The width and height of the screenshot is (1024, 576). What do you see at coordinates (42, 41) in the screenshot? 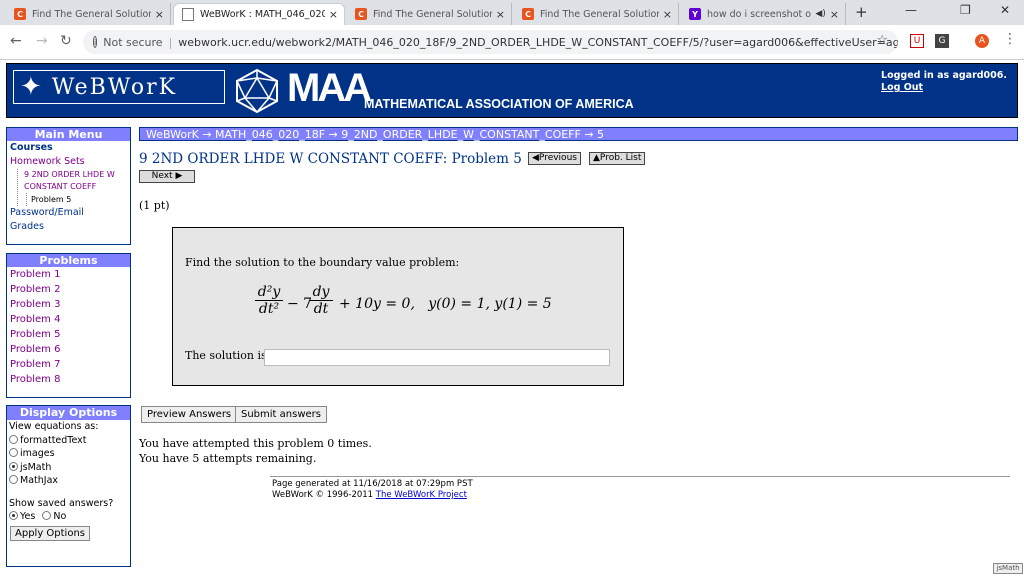
I see `forward-icon: →` at bounding box center [42, 41].